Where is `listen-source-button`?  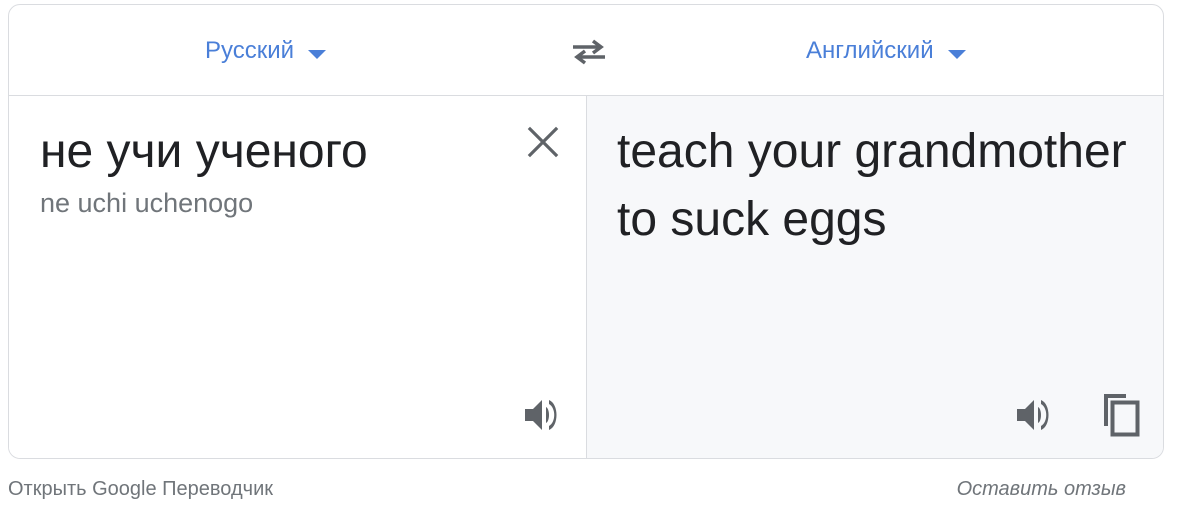
listen-source-button is located at coordinates (543, 415).